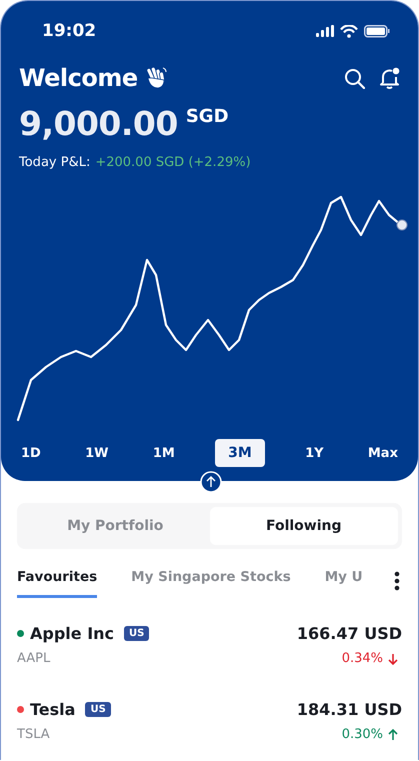  Describe the element at coordinates (156, 78) in the screenshot. I see `waving-hand-icon` at that location.